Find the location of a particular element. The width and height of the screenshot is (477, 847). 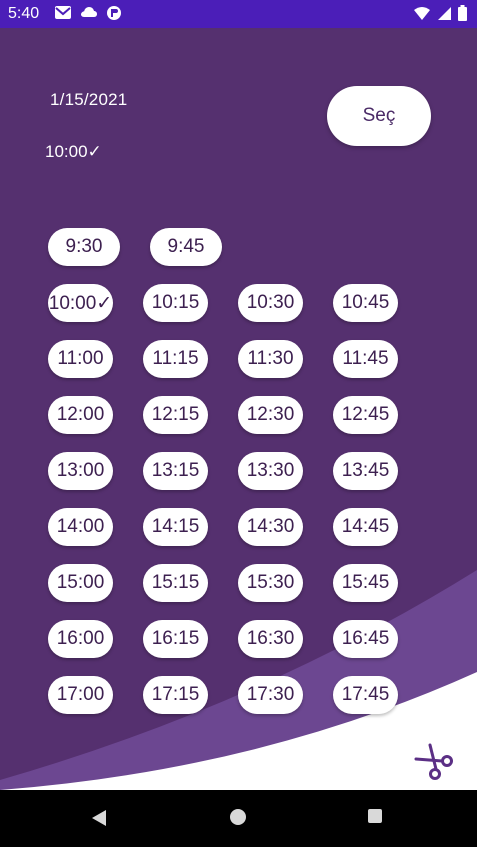

slot-row: 17:00 17:15 17:30 17:45 is located at coordinates (238, 695).